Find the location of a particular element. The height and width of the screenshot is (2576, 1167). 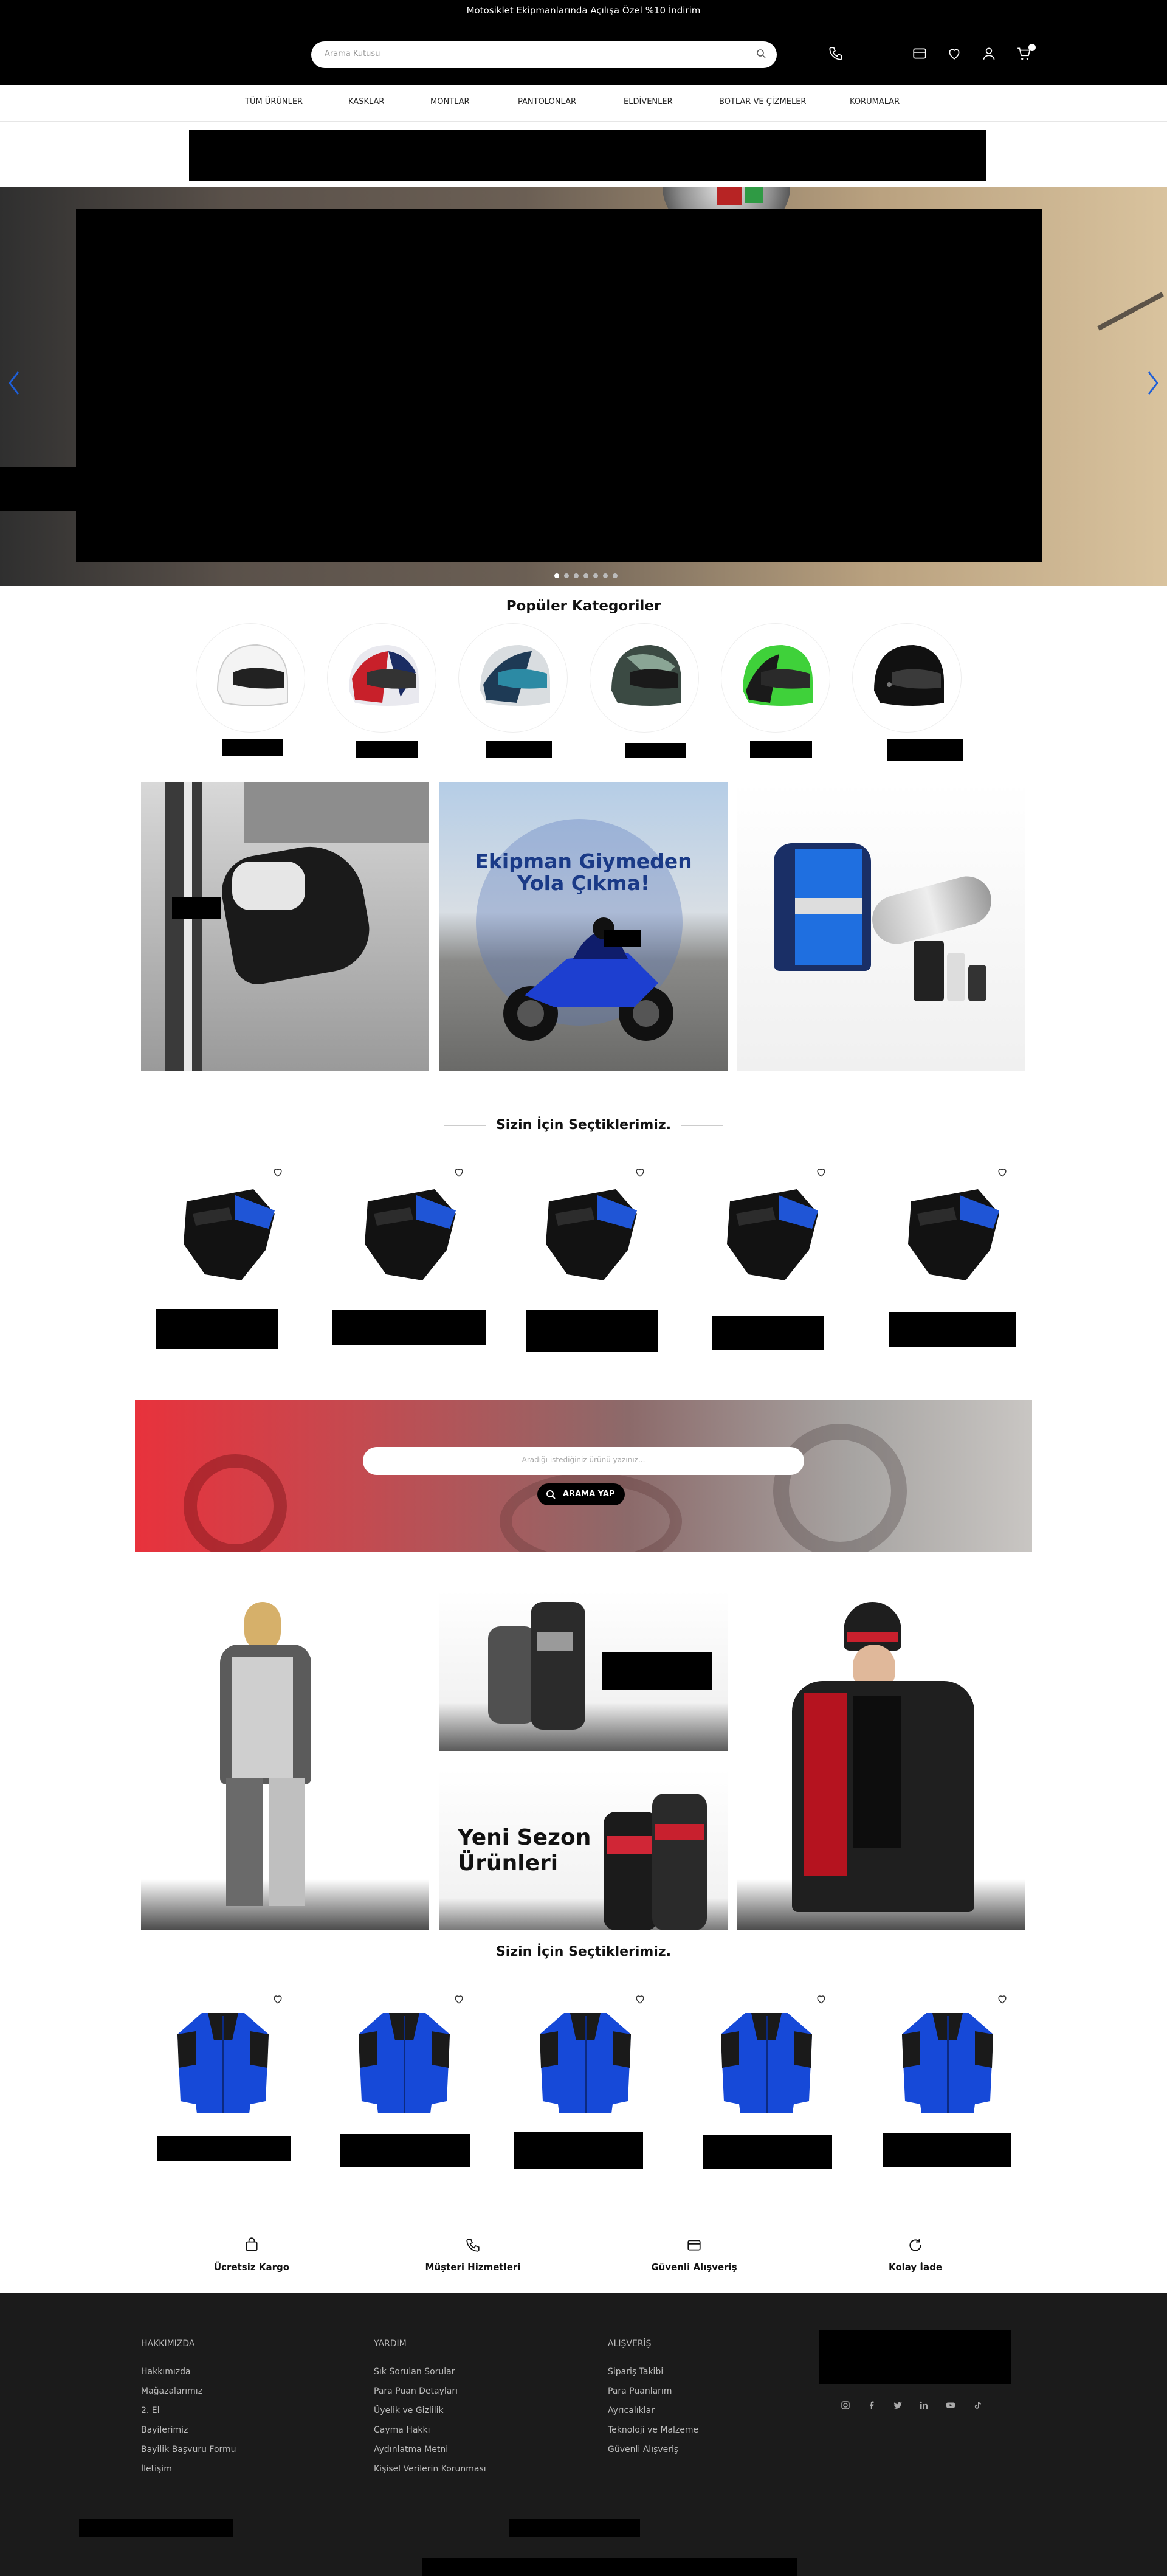

promo-card-gloves is located at coordinates (285, 927).